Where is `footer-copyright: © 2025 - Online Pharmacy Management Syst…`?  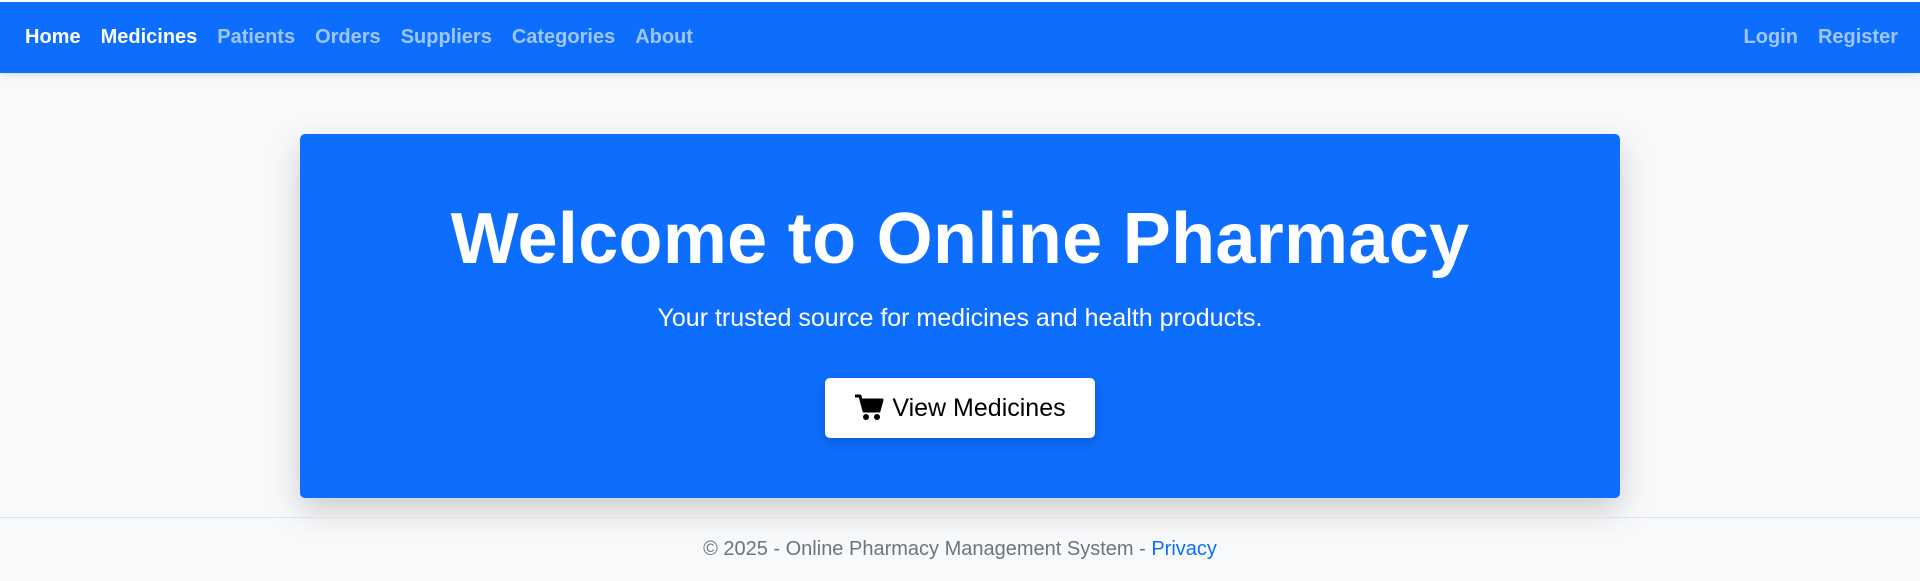
footer-copyright: © 2025 - Online Pharmacy Management Syst… is located at coordinates (924, 549).